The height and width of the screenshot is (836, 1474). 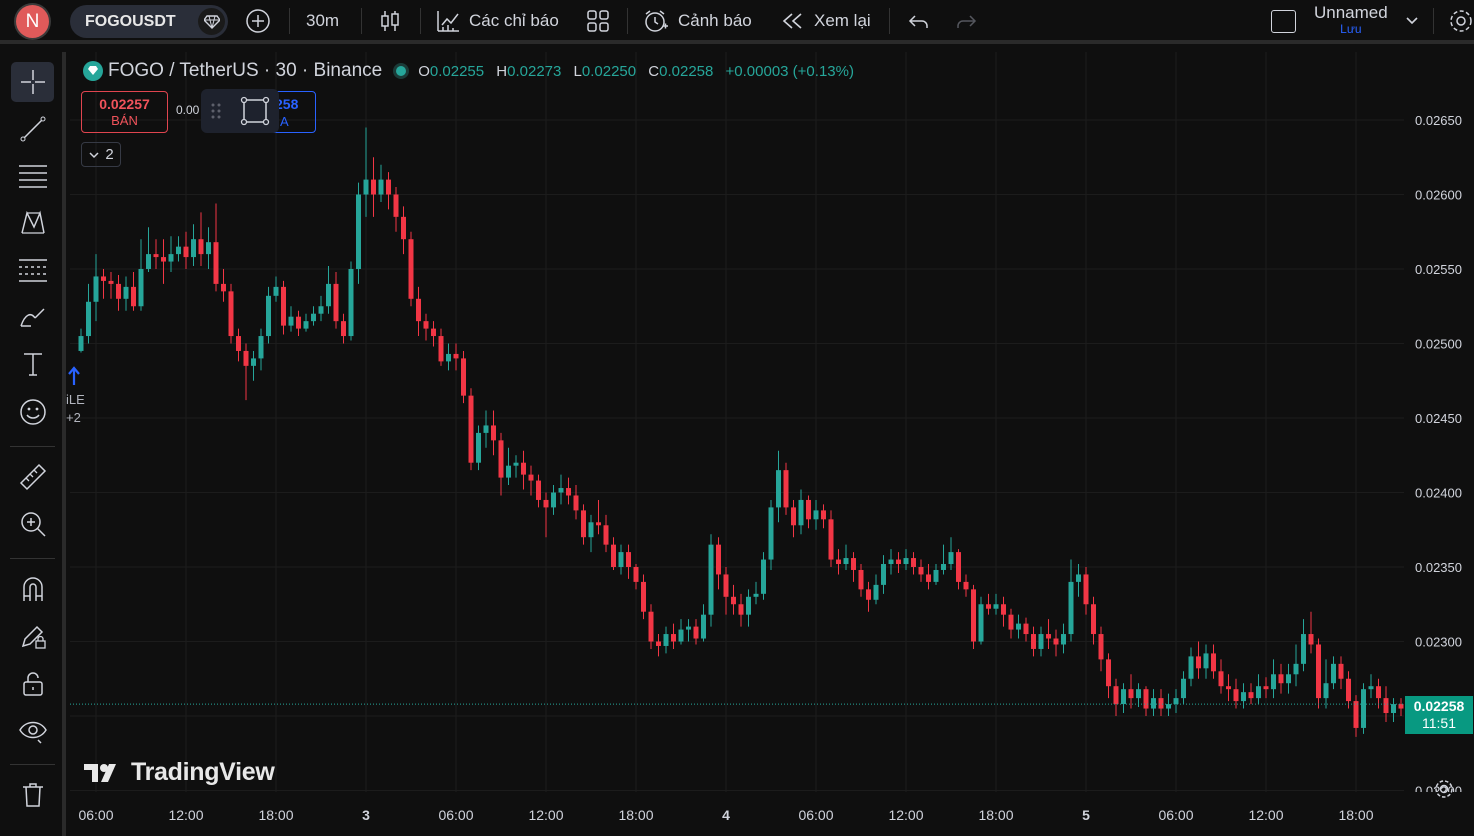 What do you see at coordinates (216, 111) in the screenshot?
I see `drag-handle-icon` at bounding box center [216, 111].